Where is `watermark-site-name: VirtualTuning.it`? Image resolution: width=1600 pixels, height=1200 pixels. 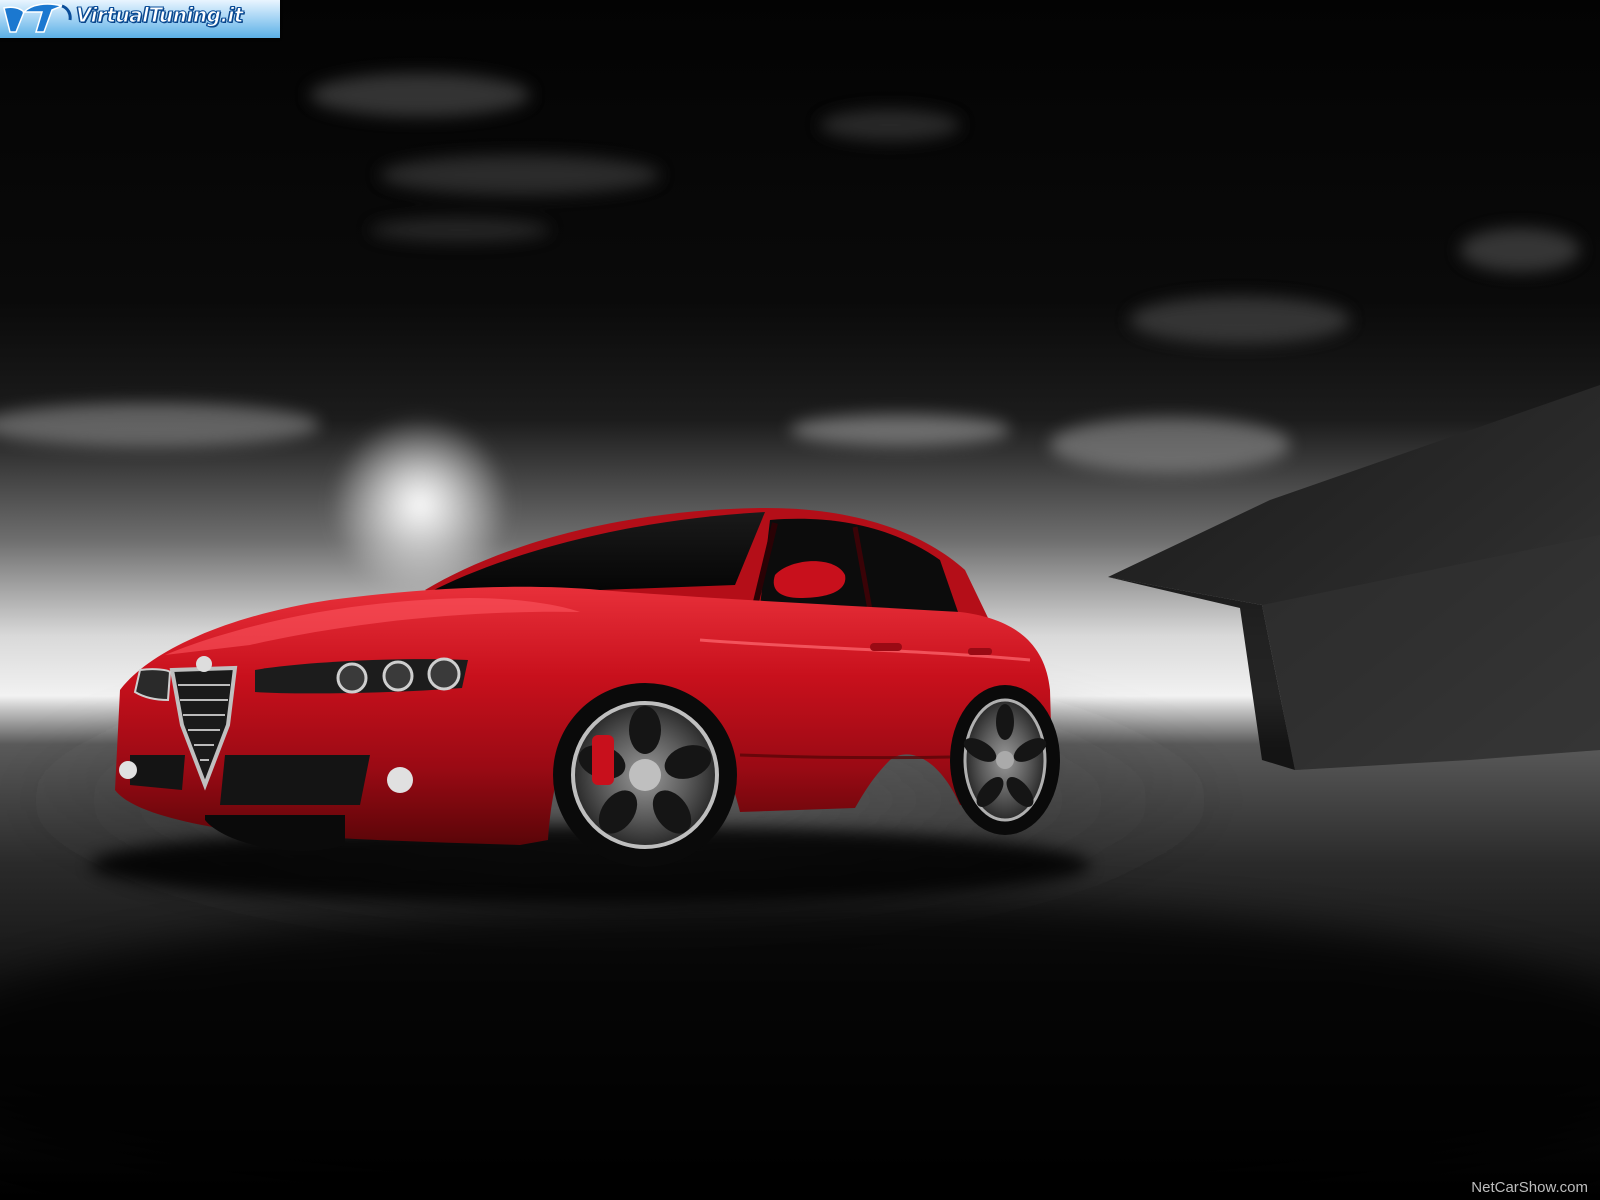
watermark-site-name: VirtualTuning.it is located at coordinates (160, 15).